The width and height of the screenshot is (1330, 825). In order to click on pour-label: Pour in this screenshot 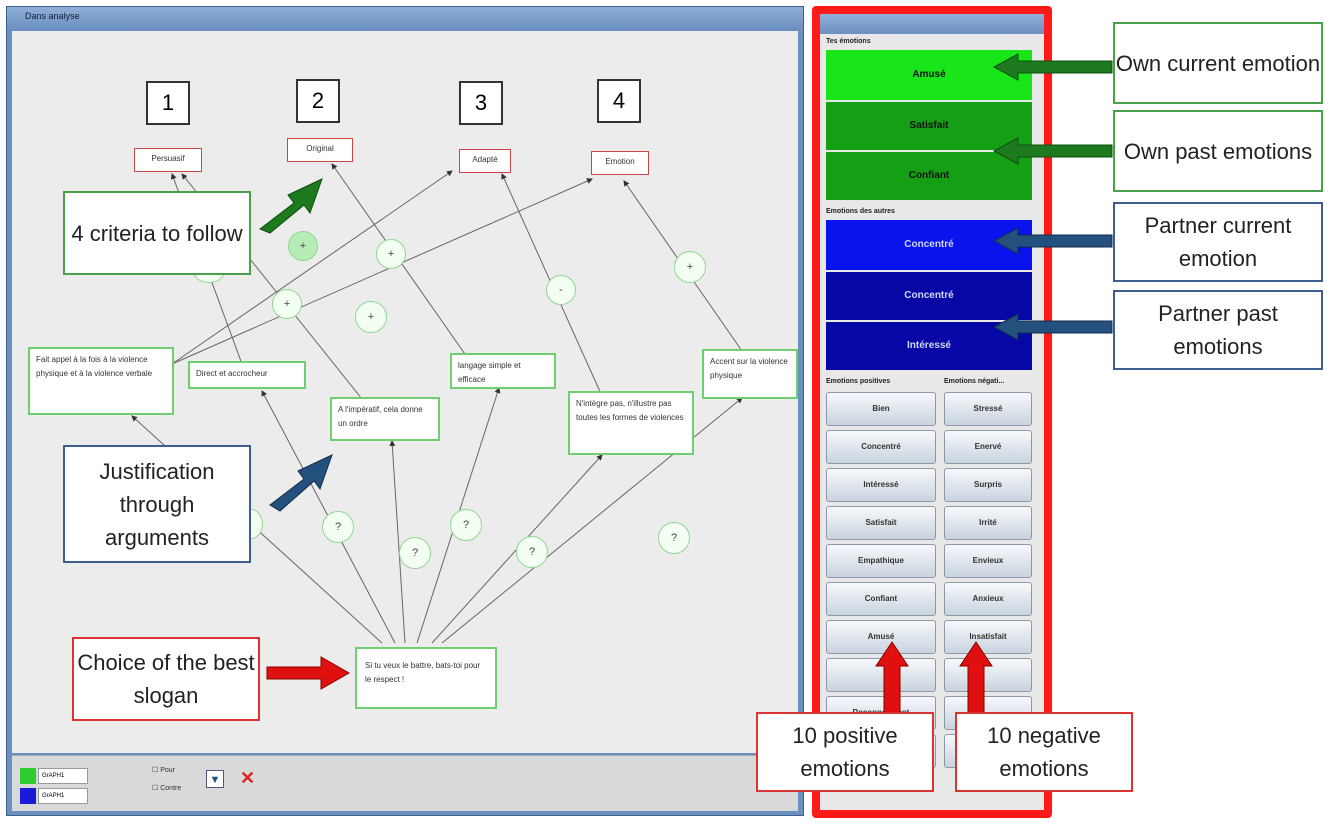, I will do `click(168, 770)`.